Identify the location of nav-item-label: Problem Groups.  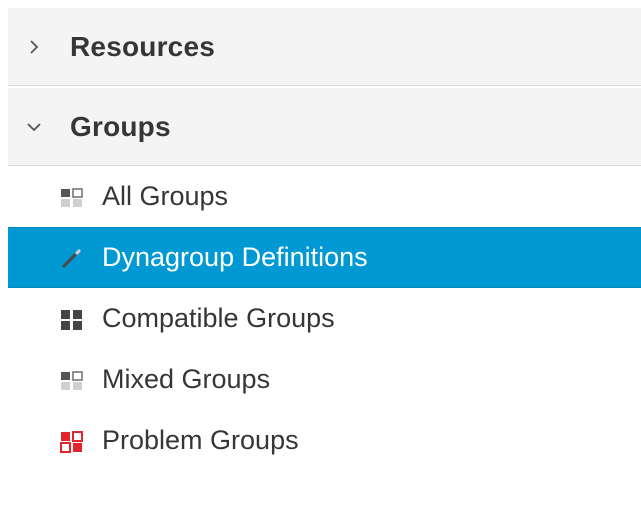
(200, 440).